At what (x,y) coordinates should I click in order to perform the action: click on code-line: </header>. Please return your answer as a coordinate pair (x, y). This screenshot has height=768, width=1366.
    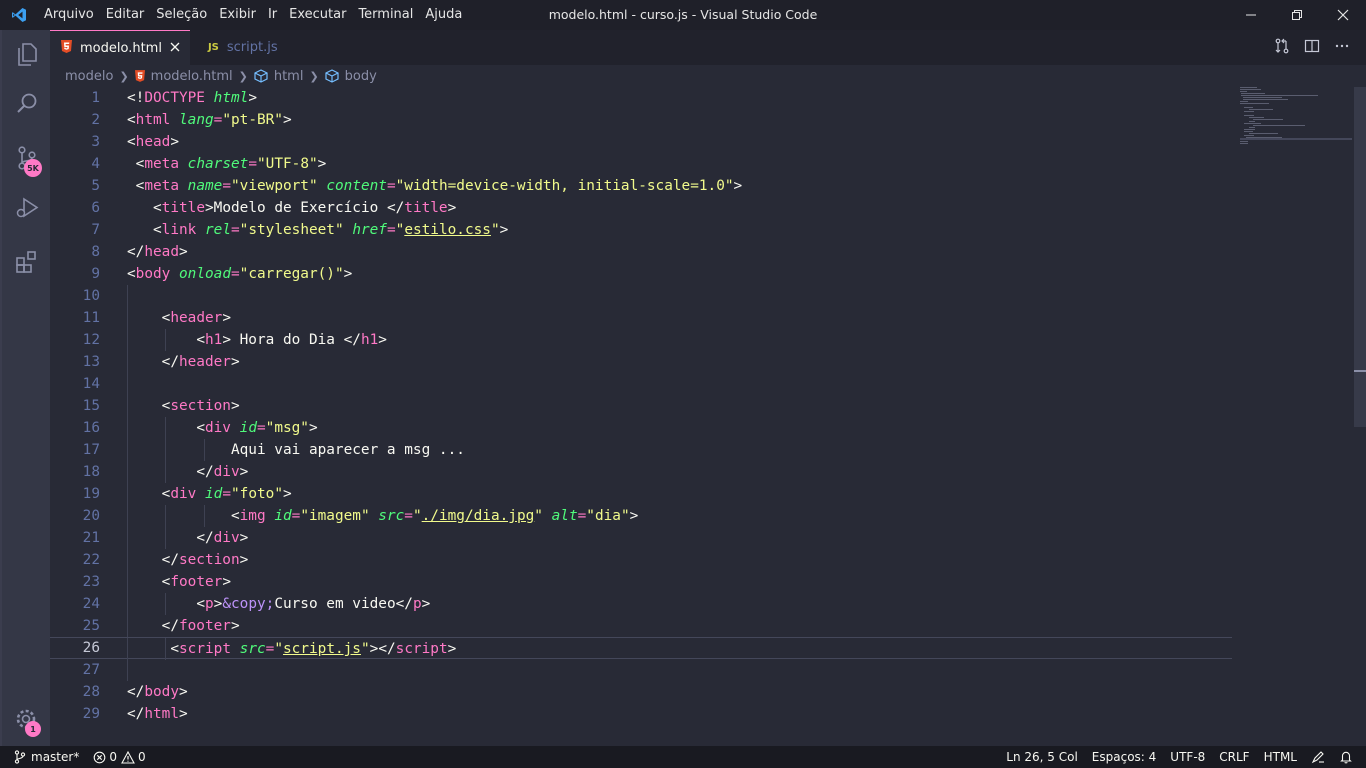
    Looking at the image, I should click on (679, 362).